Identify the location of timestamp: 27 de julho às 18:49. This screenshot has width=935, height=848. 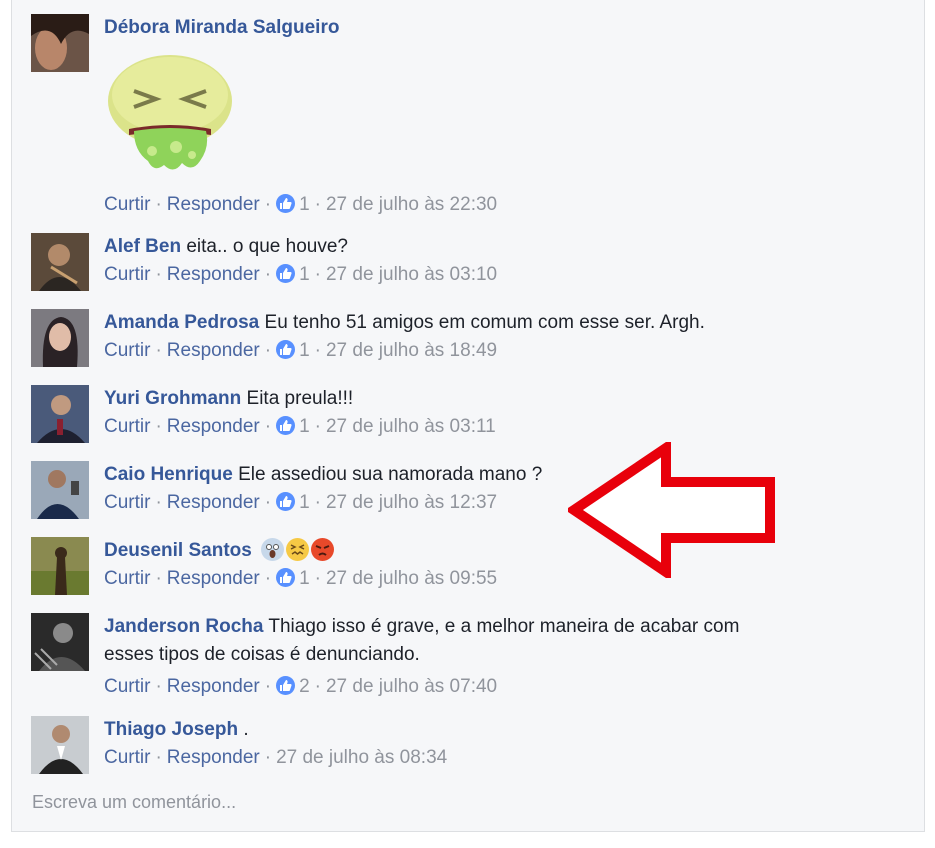
(411, 350).